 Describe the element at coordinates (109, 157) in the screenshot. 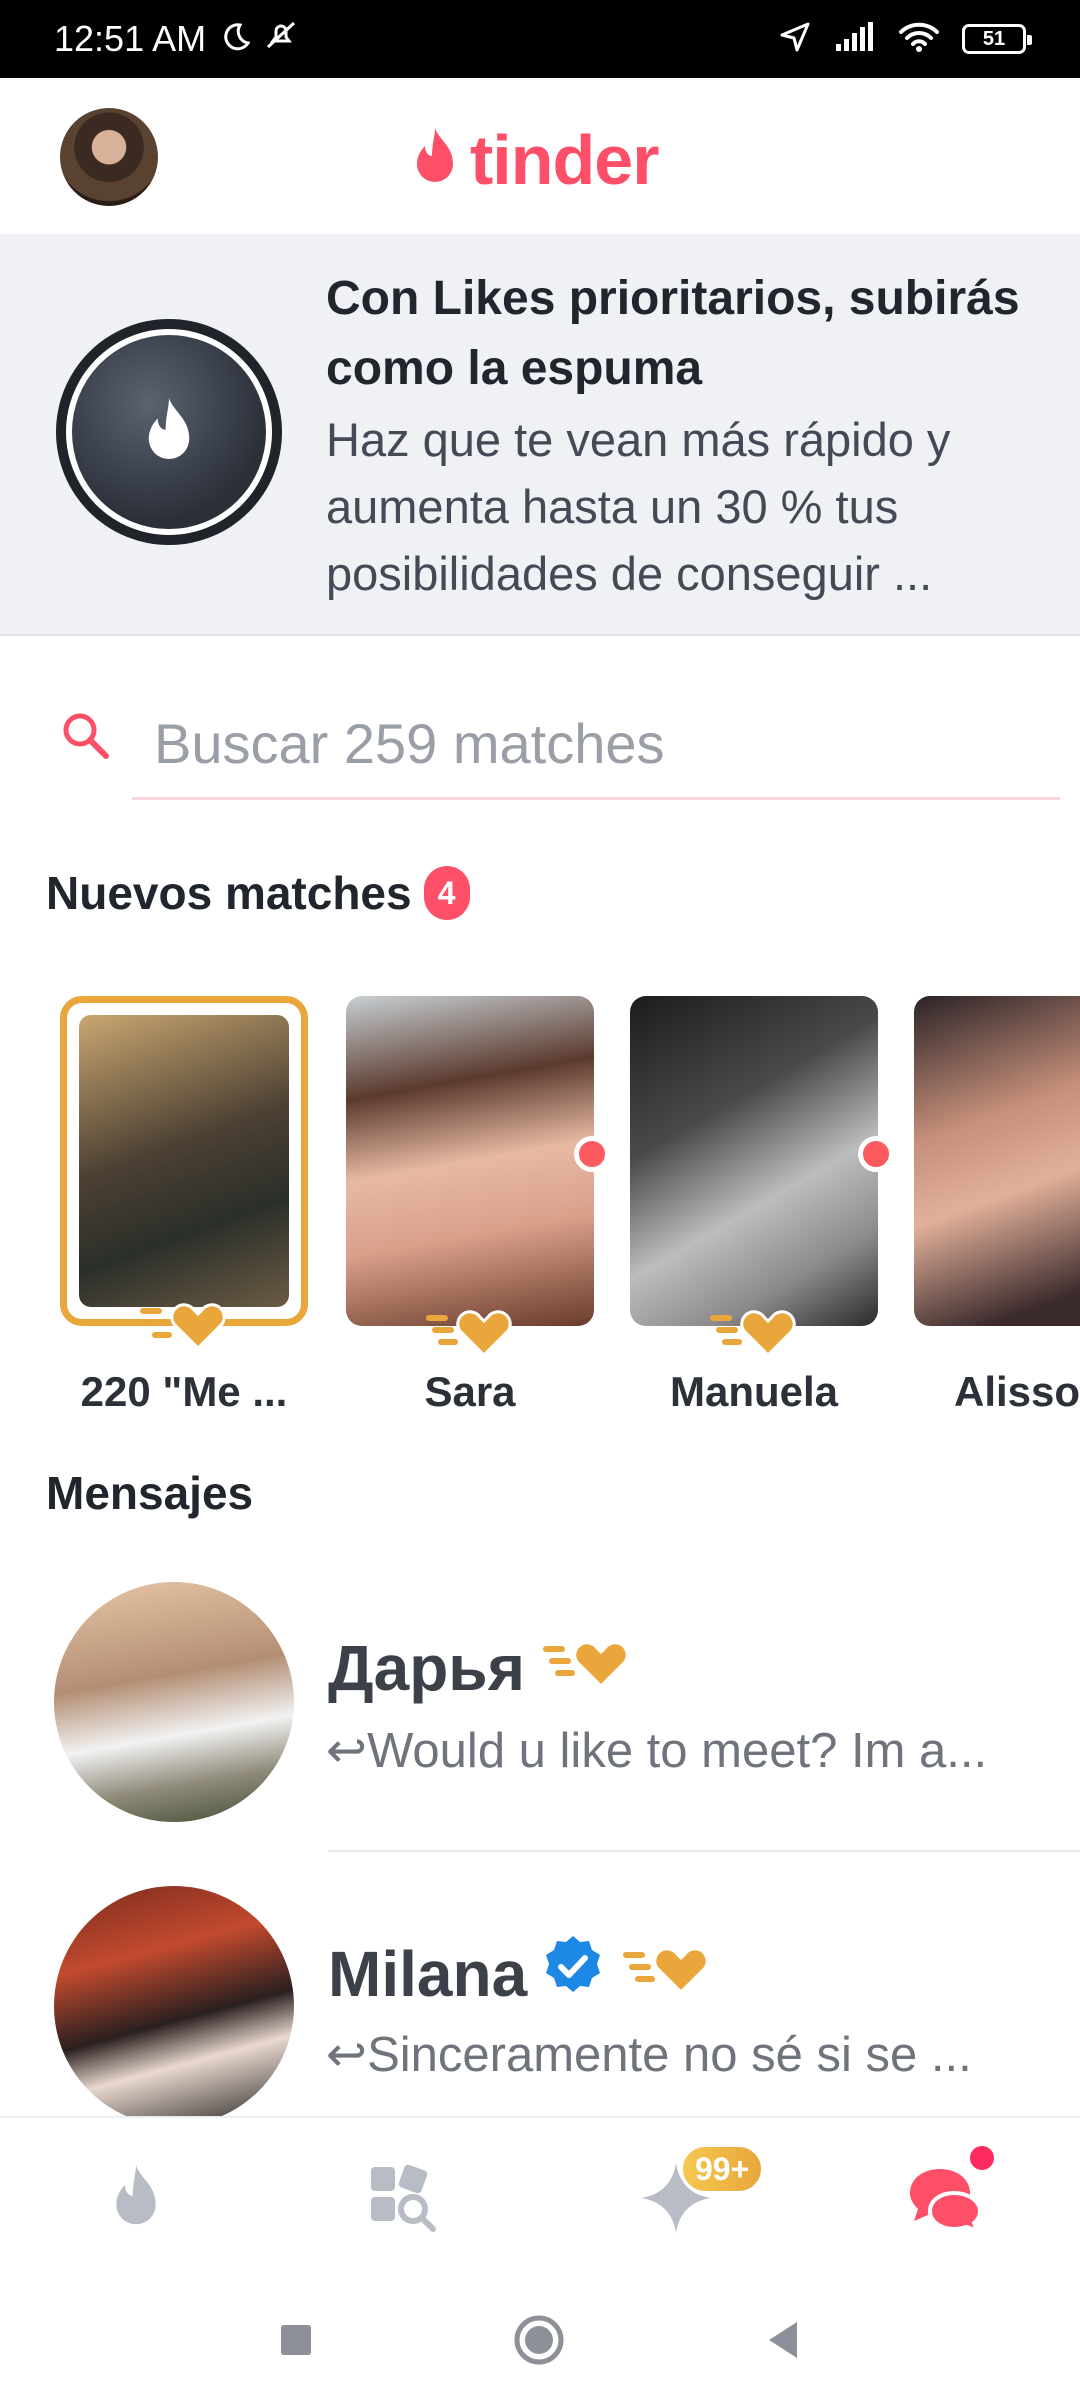

I see `profile-avatar` at that location.